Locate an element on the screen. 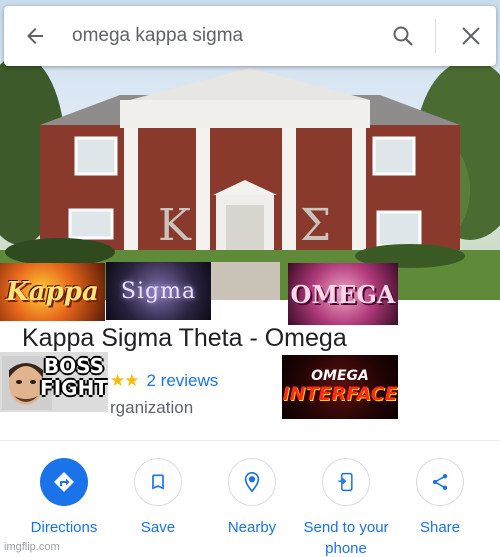  send-to-phone-button: Send to your phone is located at coordinates (346, 507).